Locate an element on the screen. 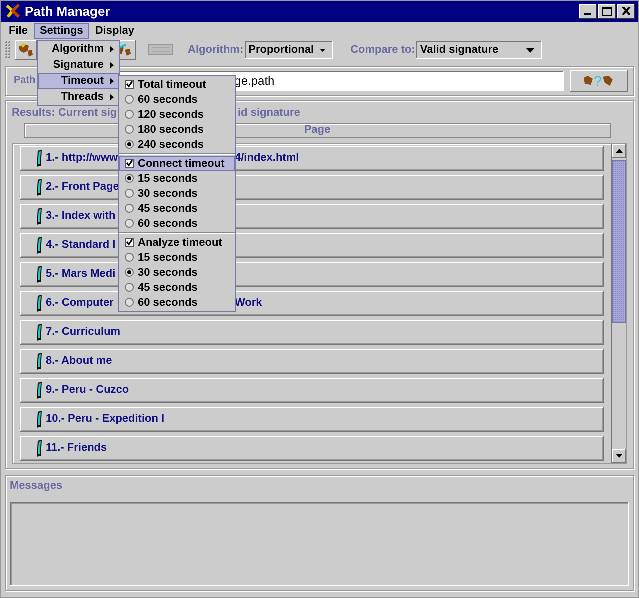 The height and width of the screenshot is (598, 639). results-label: id signature is located at coordinates (270, 112).